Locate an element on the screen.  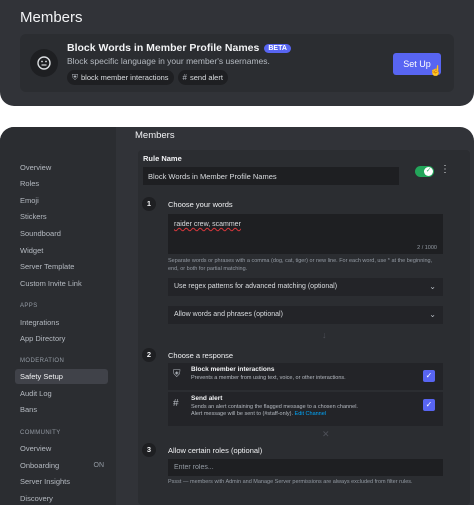
sidebar-item-custom-invite-link: Custom Invite Link is located at coordinates (61, 283).